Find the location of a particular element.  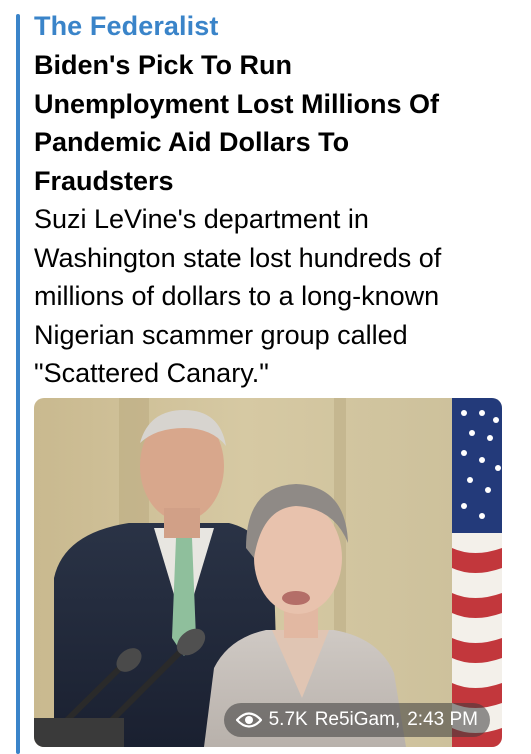

view-count: 5.7K is located at coordinates (288, 719).